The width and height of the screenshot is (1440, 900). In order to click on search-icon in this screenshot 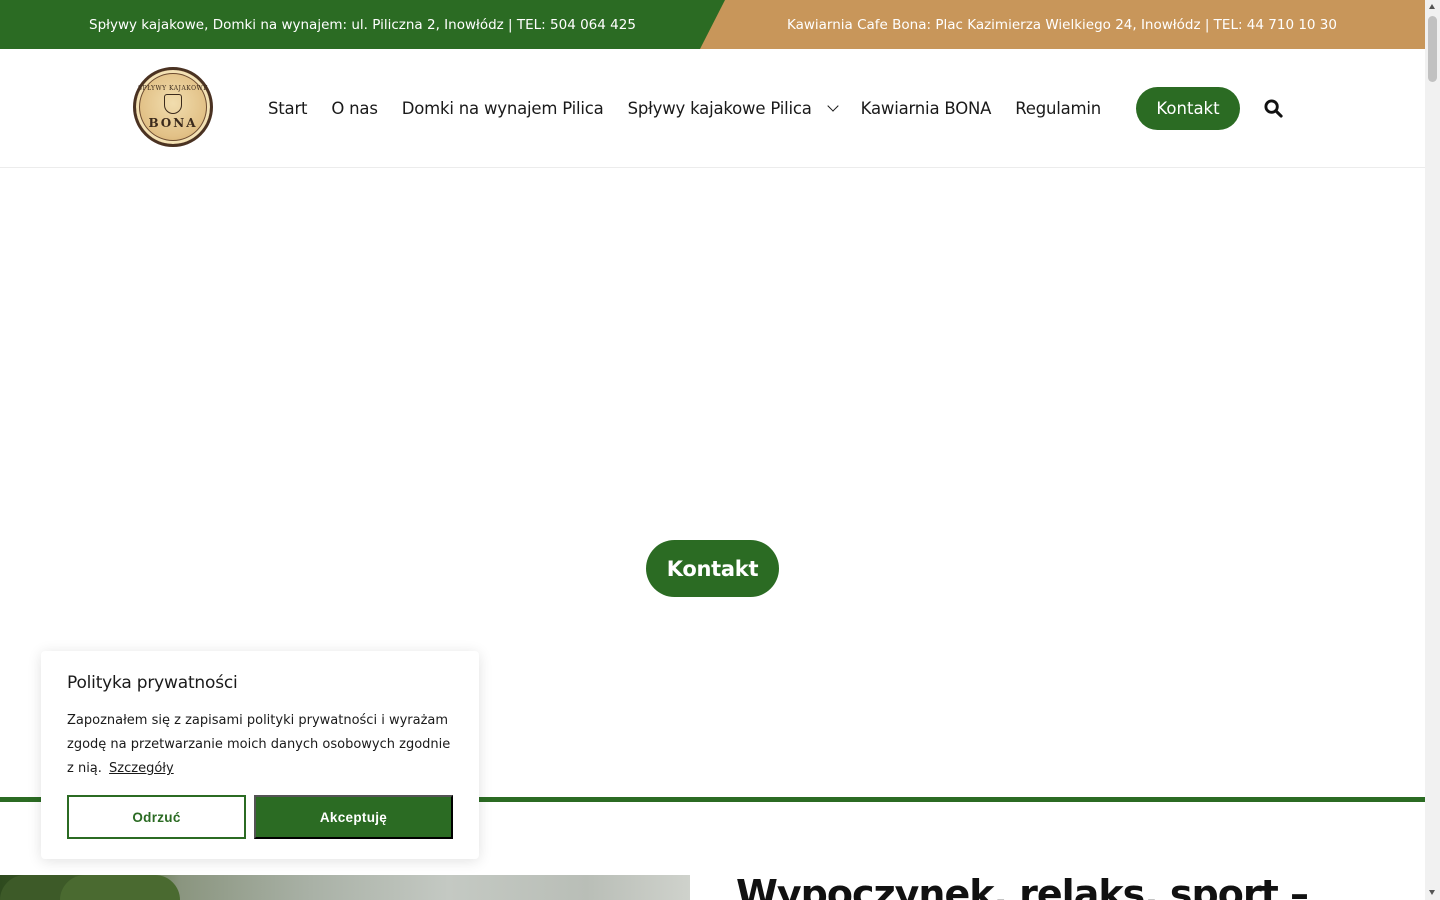, I will do `click(1273, 108)`.